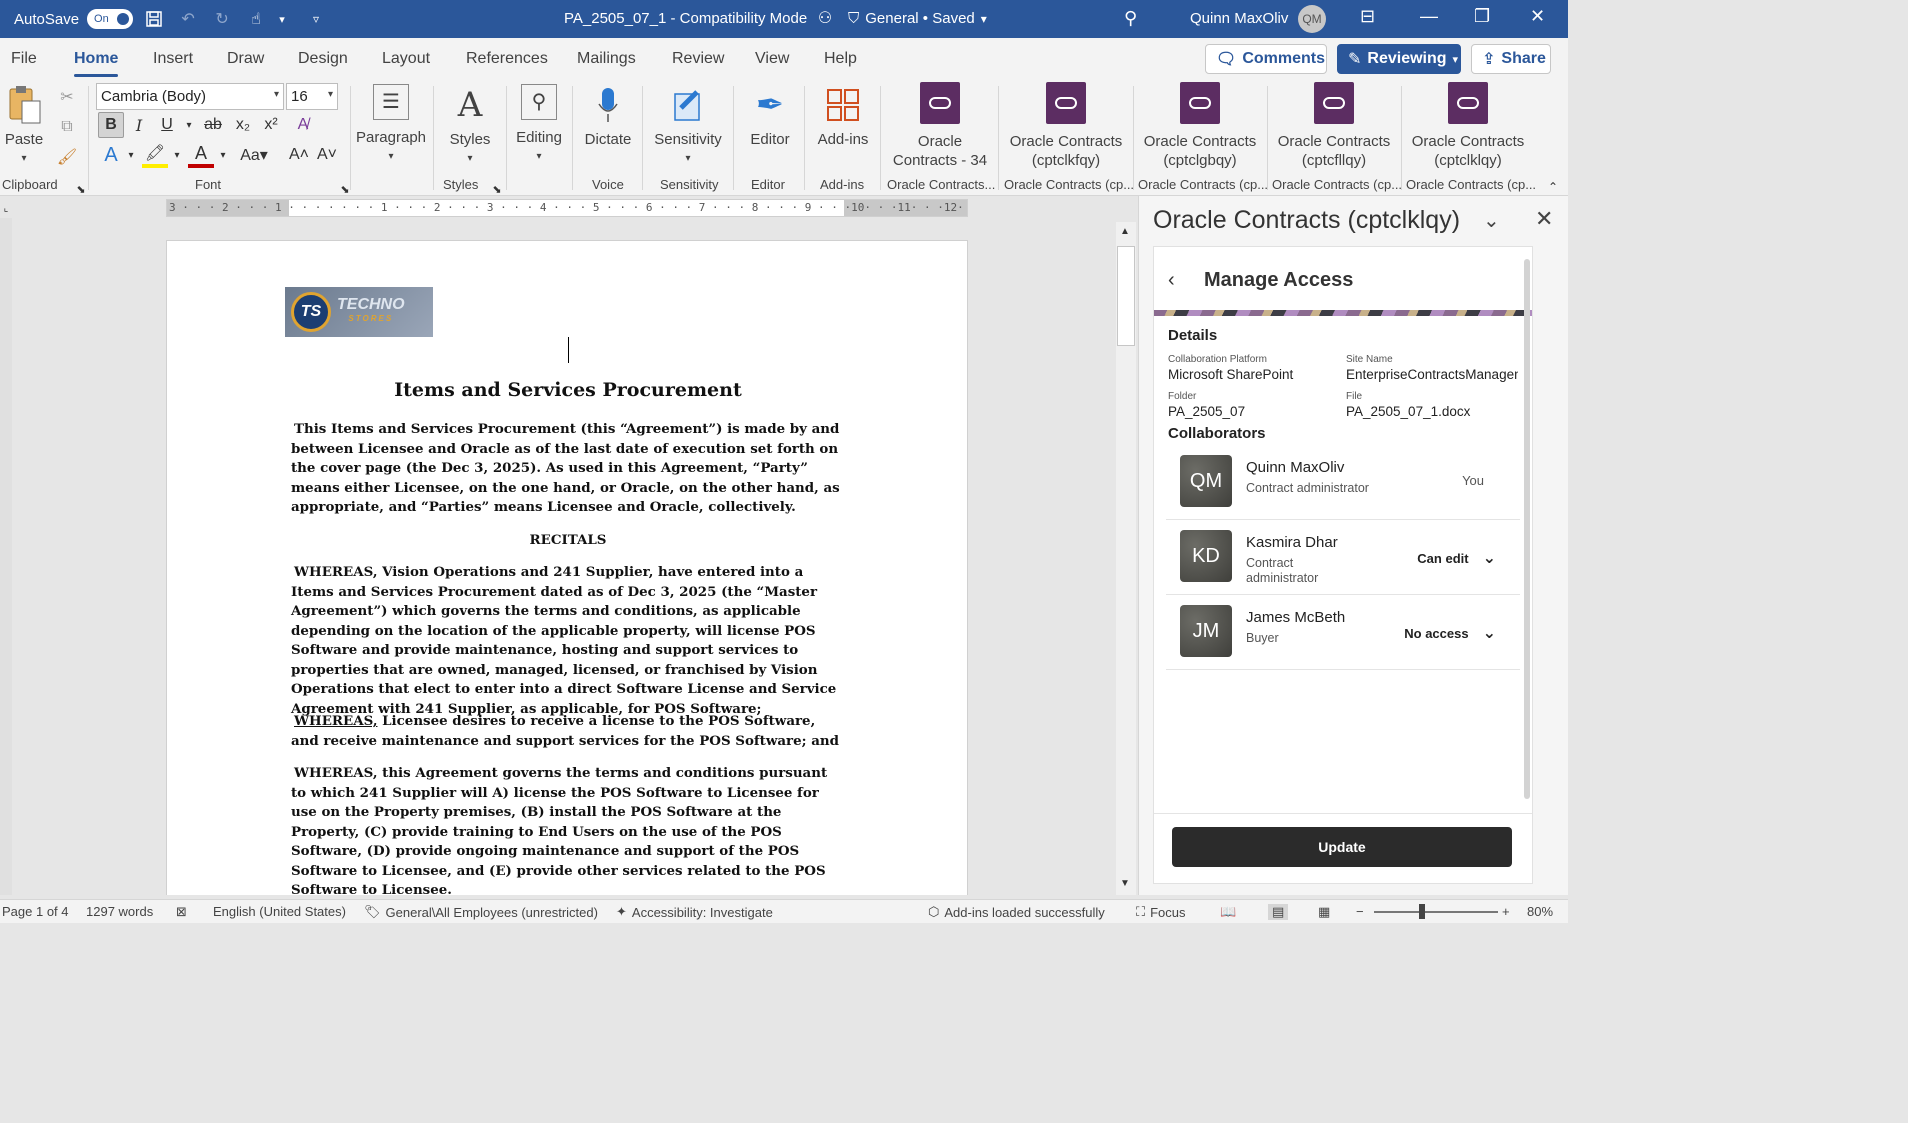 This screenshot has height=1123, width=1908. What do you see at coordinates (1312, 19) in the screenshot?
I see `avatar: QM` at bounding box center [1312, 19].